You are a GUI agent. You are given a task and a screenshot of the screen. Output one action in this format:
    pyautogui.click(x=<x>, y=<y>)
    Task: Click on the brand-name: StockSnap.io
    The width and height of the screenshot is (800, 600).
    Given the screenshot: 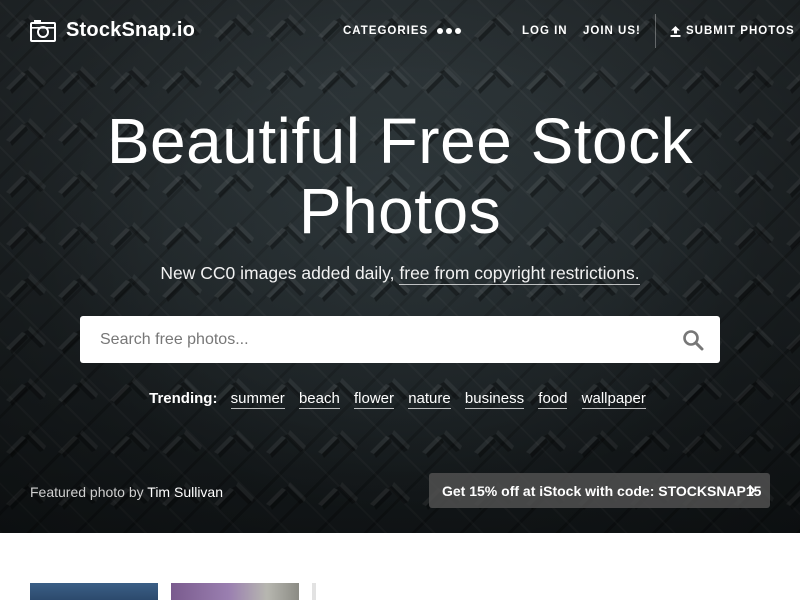 What is the action you would take?
    pyautogui.click(x=131, y=30)
    